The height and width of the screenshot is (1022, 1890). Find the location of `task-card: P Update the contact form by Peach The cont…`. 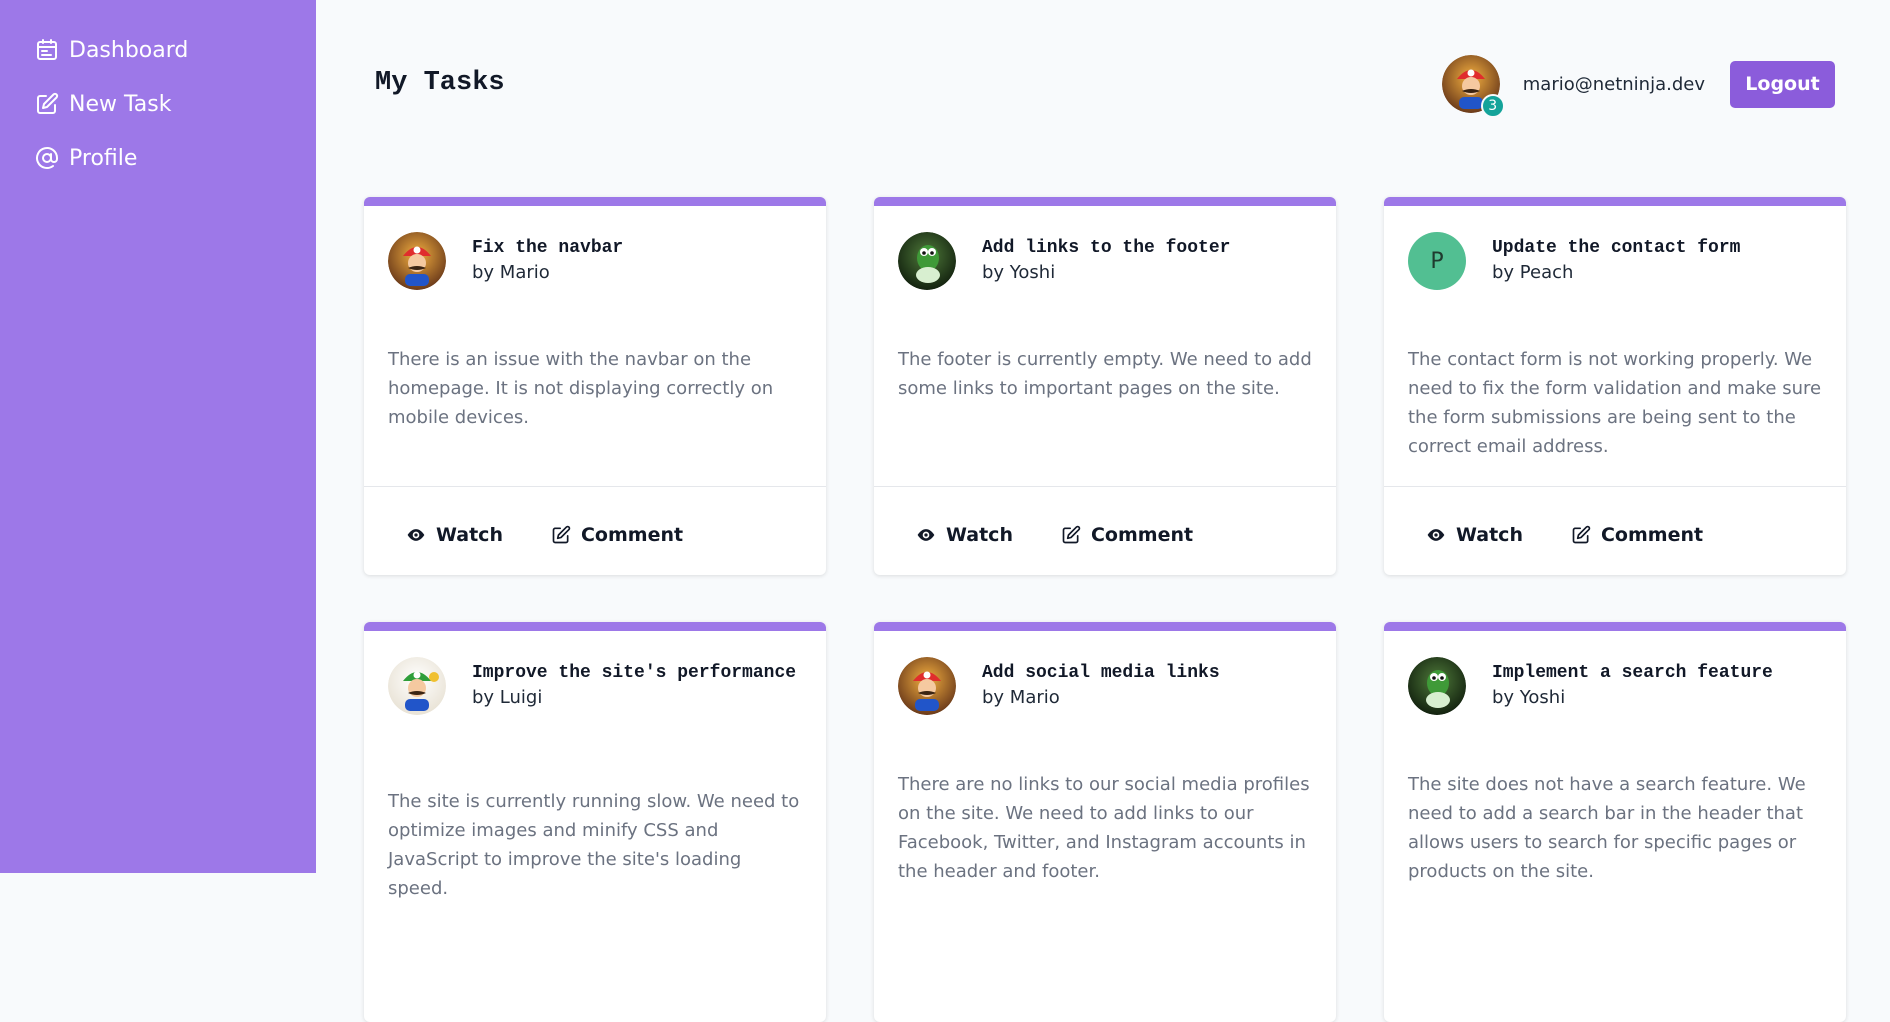

task-card: P Update the contact form by Peach The cont… is located at coordinates (1615, 386).